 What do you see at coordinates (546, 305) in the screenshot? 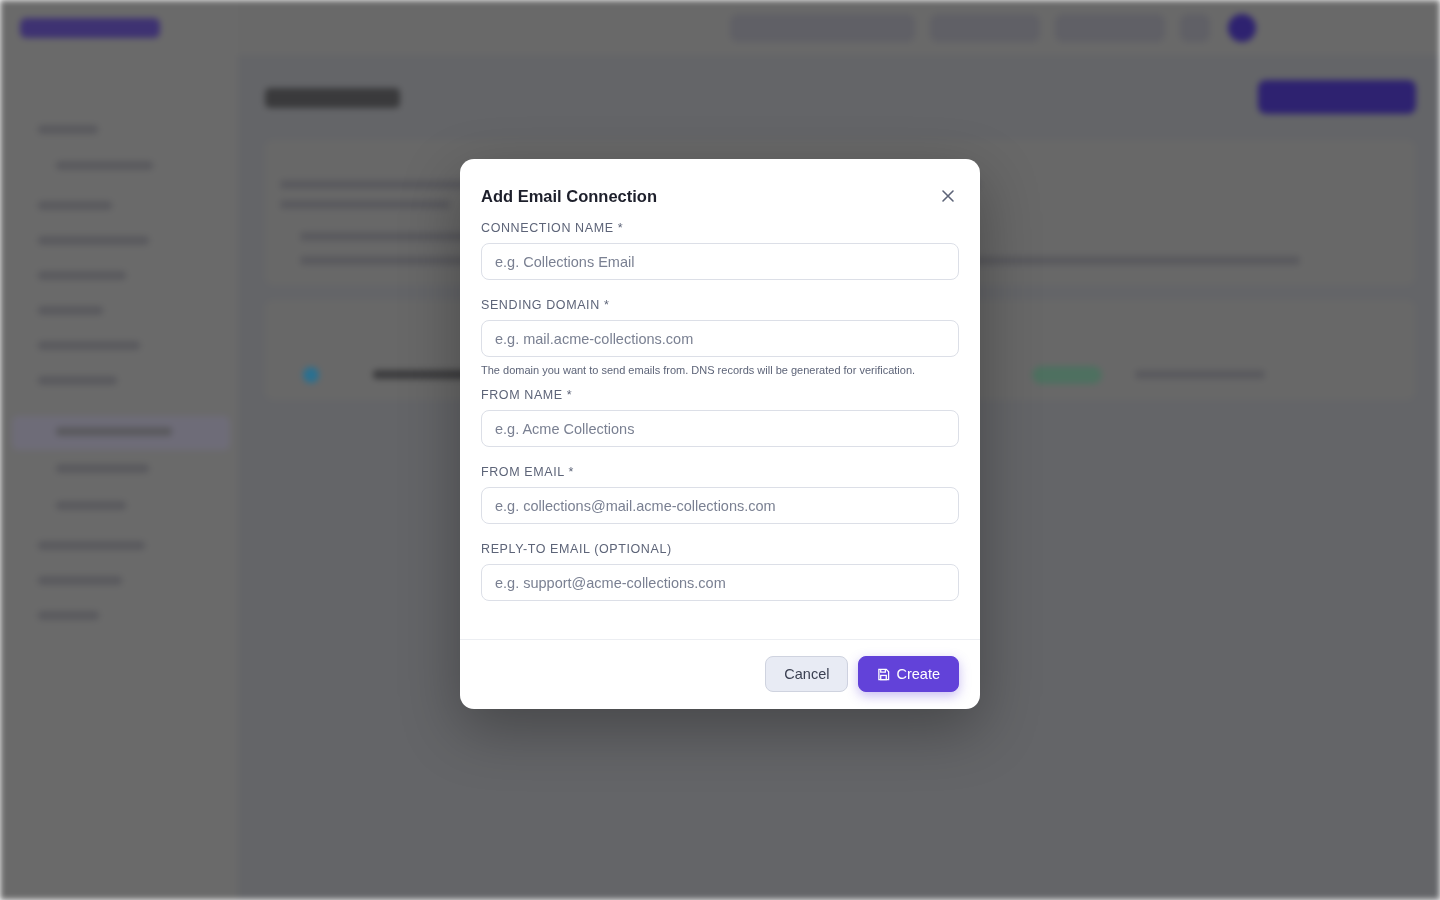
I see `field-label: SENDING DOMAIN *` at bounding box center [546, 305].